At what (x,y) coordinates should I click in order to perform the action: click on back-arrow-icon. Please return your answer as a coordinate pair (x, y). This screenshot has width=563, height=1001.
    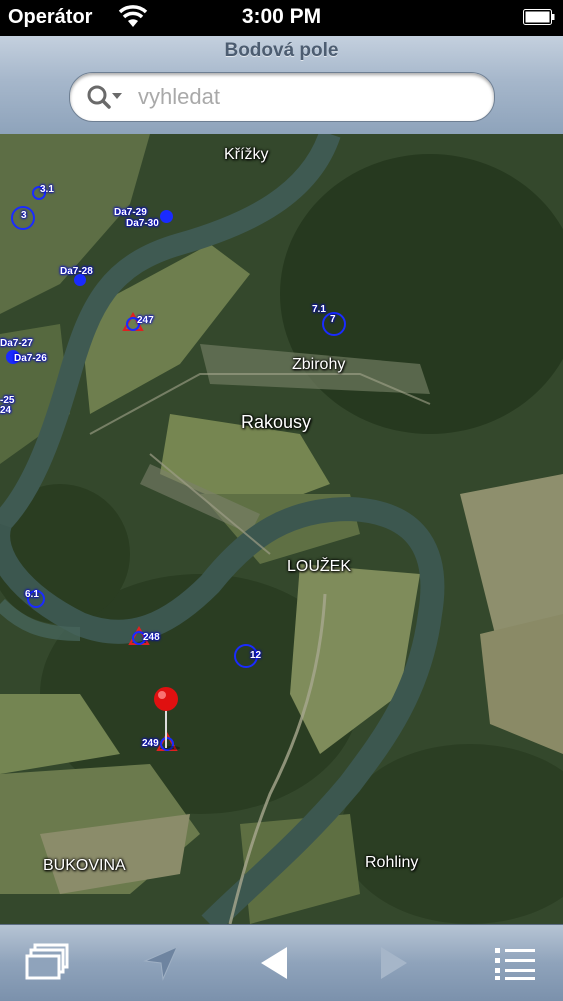
    Looking at the image, I should click on (275, 963).